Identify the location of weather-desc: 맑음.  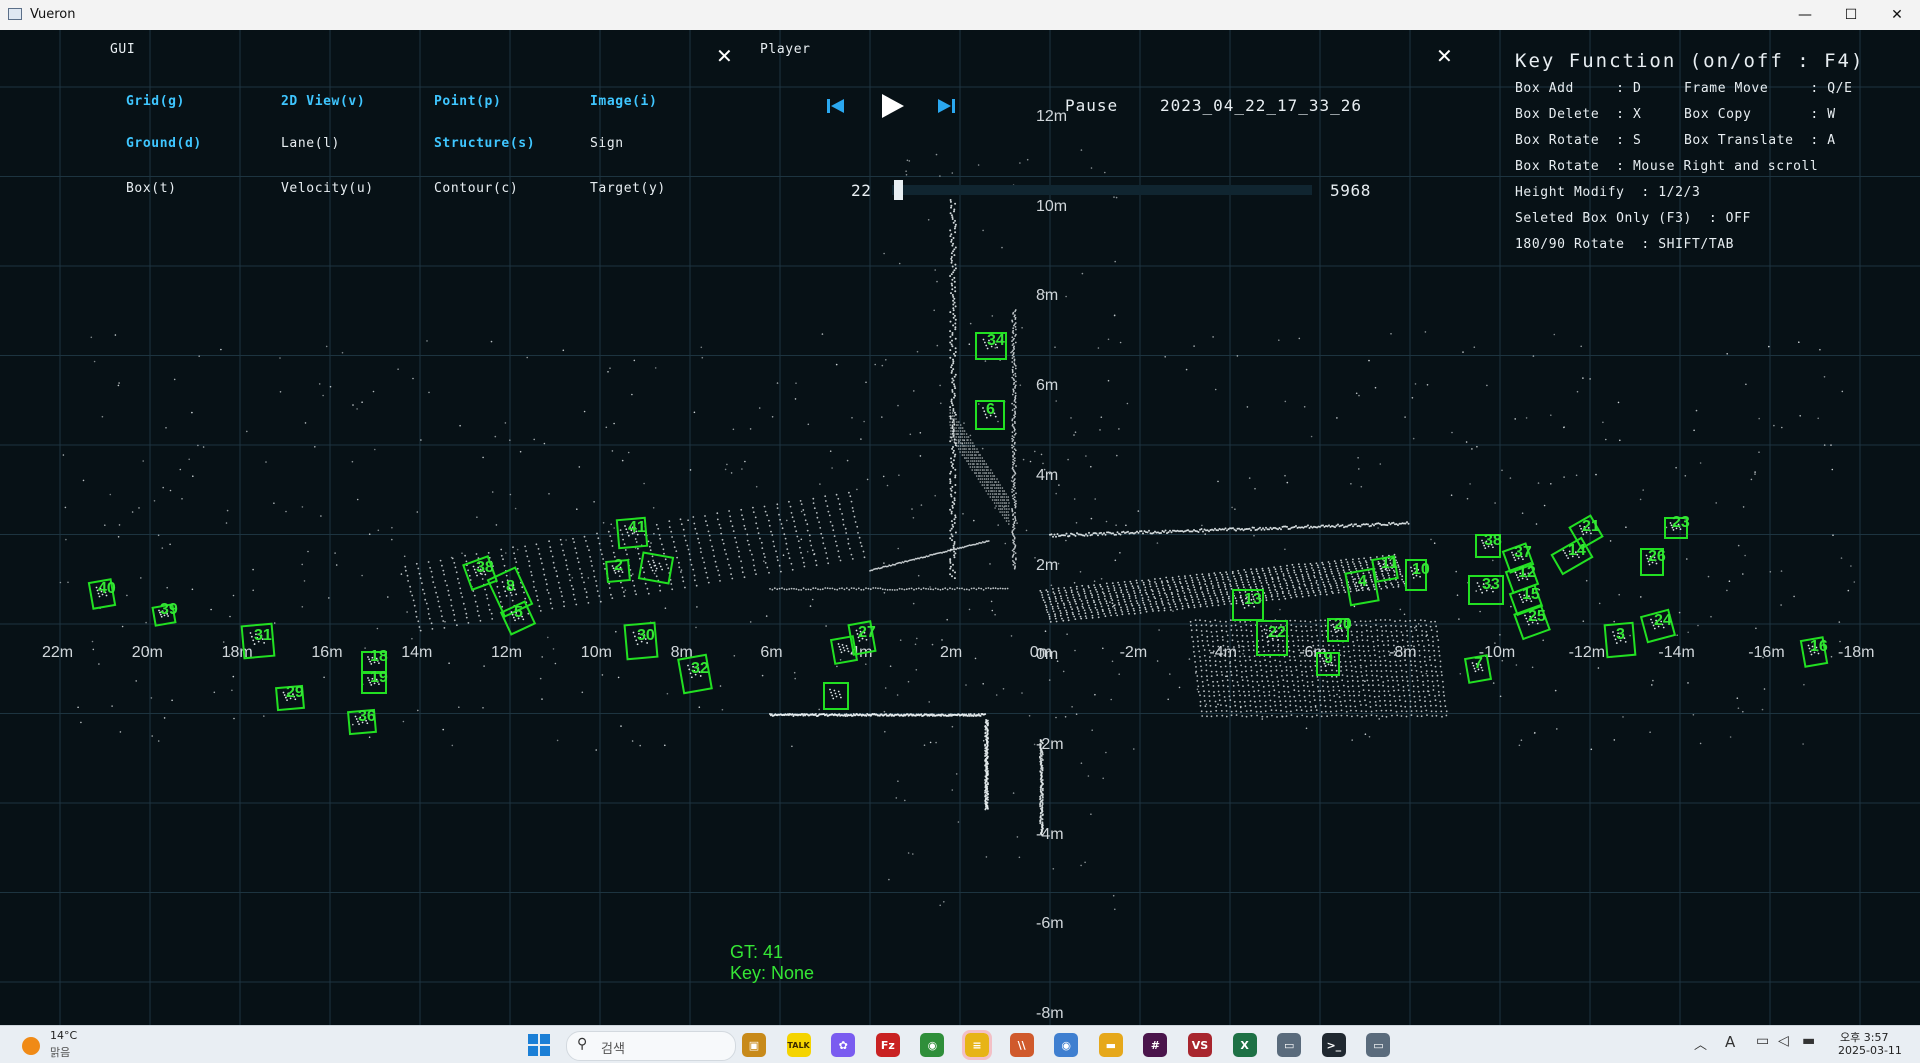
(60, 1052).